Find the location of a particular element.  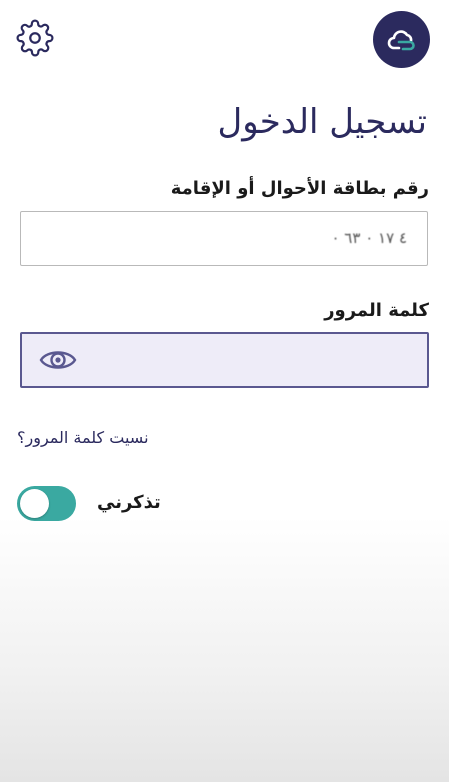

top-bar is located at coordinates (224, 40).